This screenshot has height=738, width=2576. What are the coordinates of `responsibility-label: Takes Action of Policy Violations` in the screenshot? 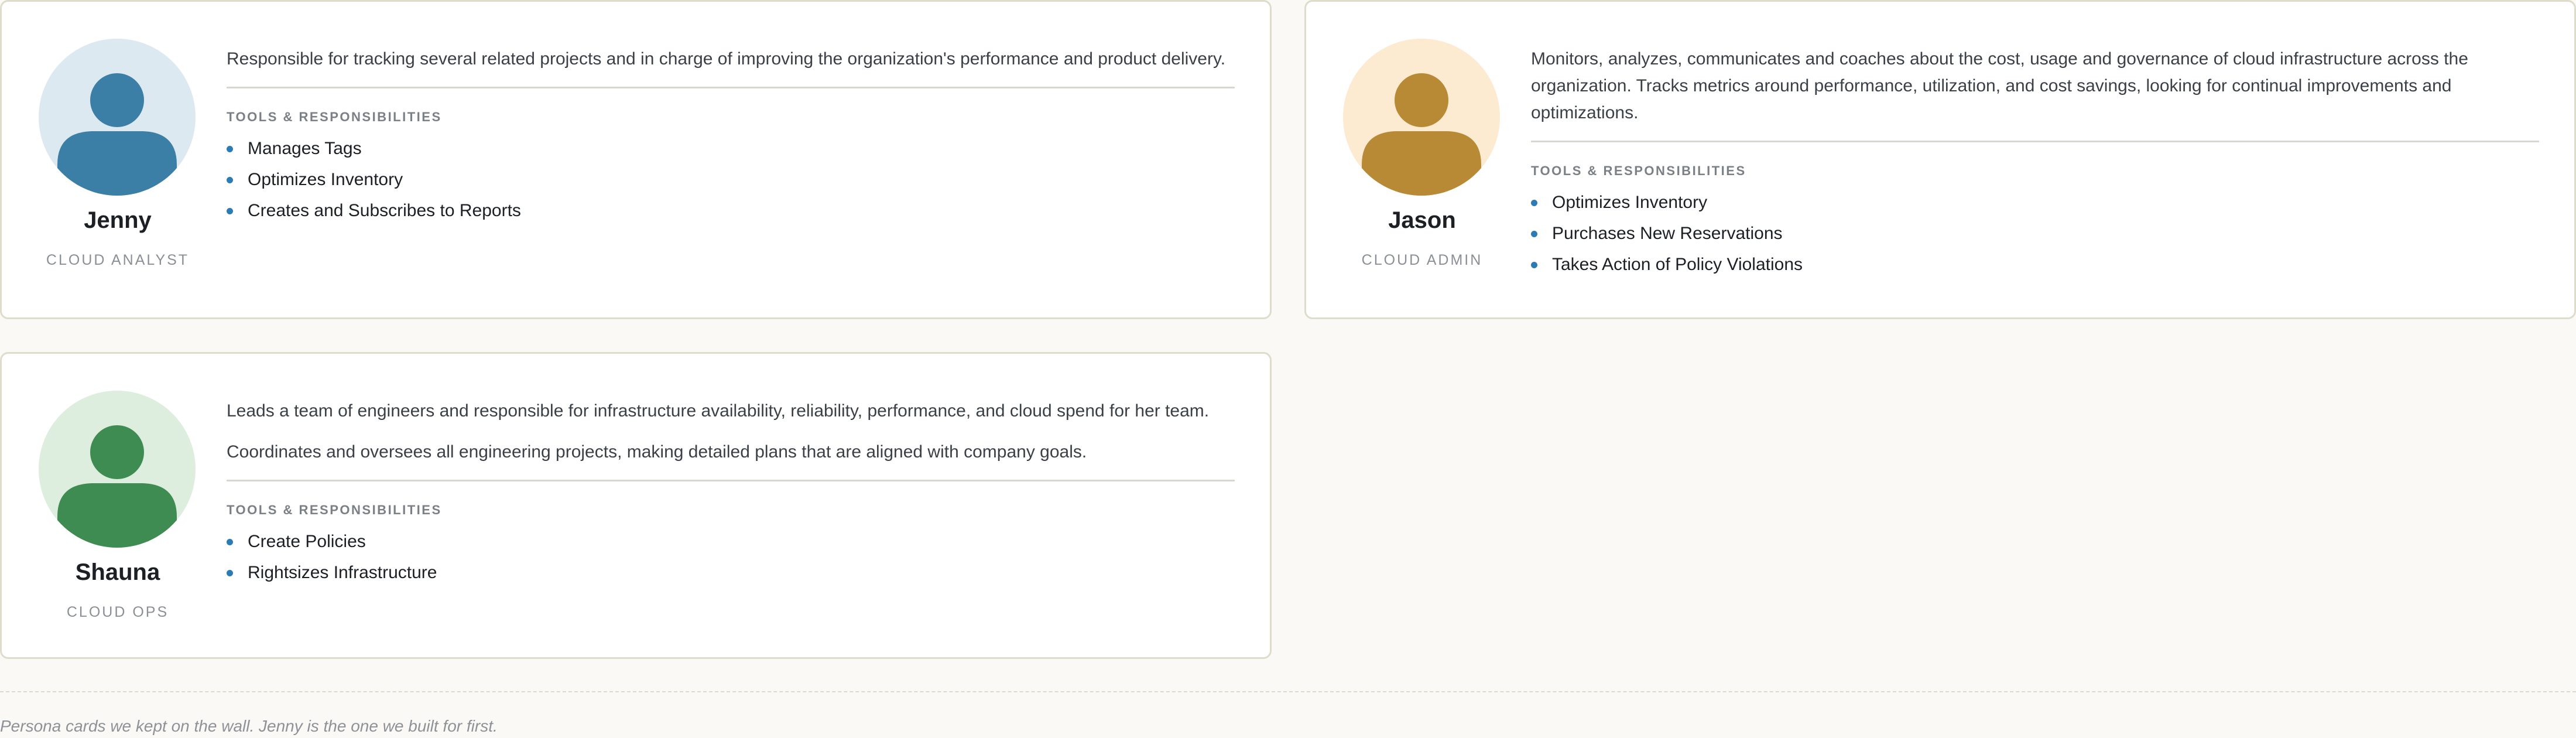 It's located at (1677, 264).